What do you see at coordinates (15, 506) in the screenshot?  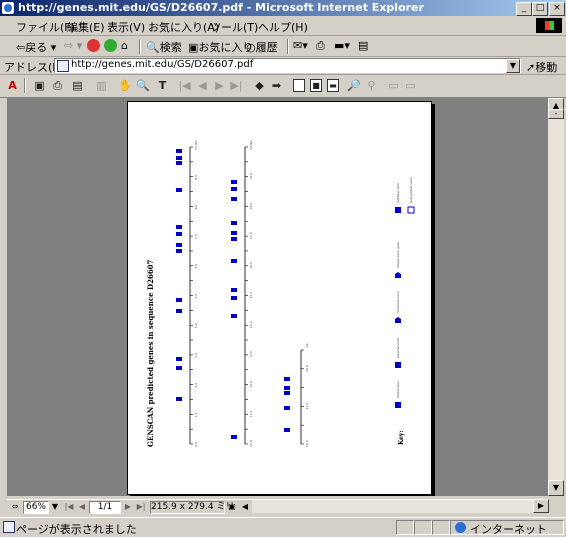 I see `zoom-icon: ⇔` at bounding box center [15, 506].